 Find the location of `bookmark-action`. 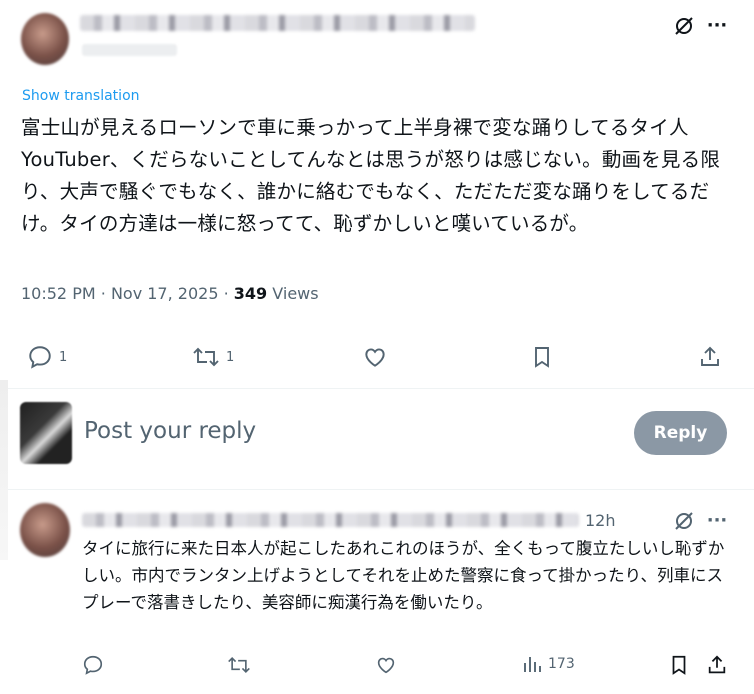

bookmark-action is located at coordinates (542, 357).